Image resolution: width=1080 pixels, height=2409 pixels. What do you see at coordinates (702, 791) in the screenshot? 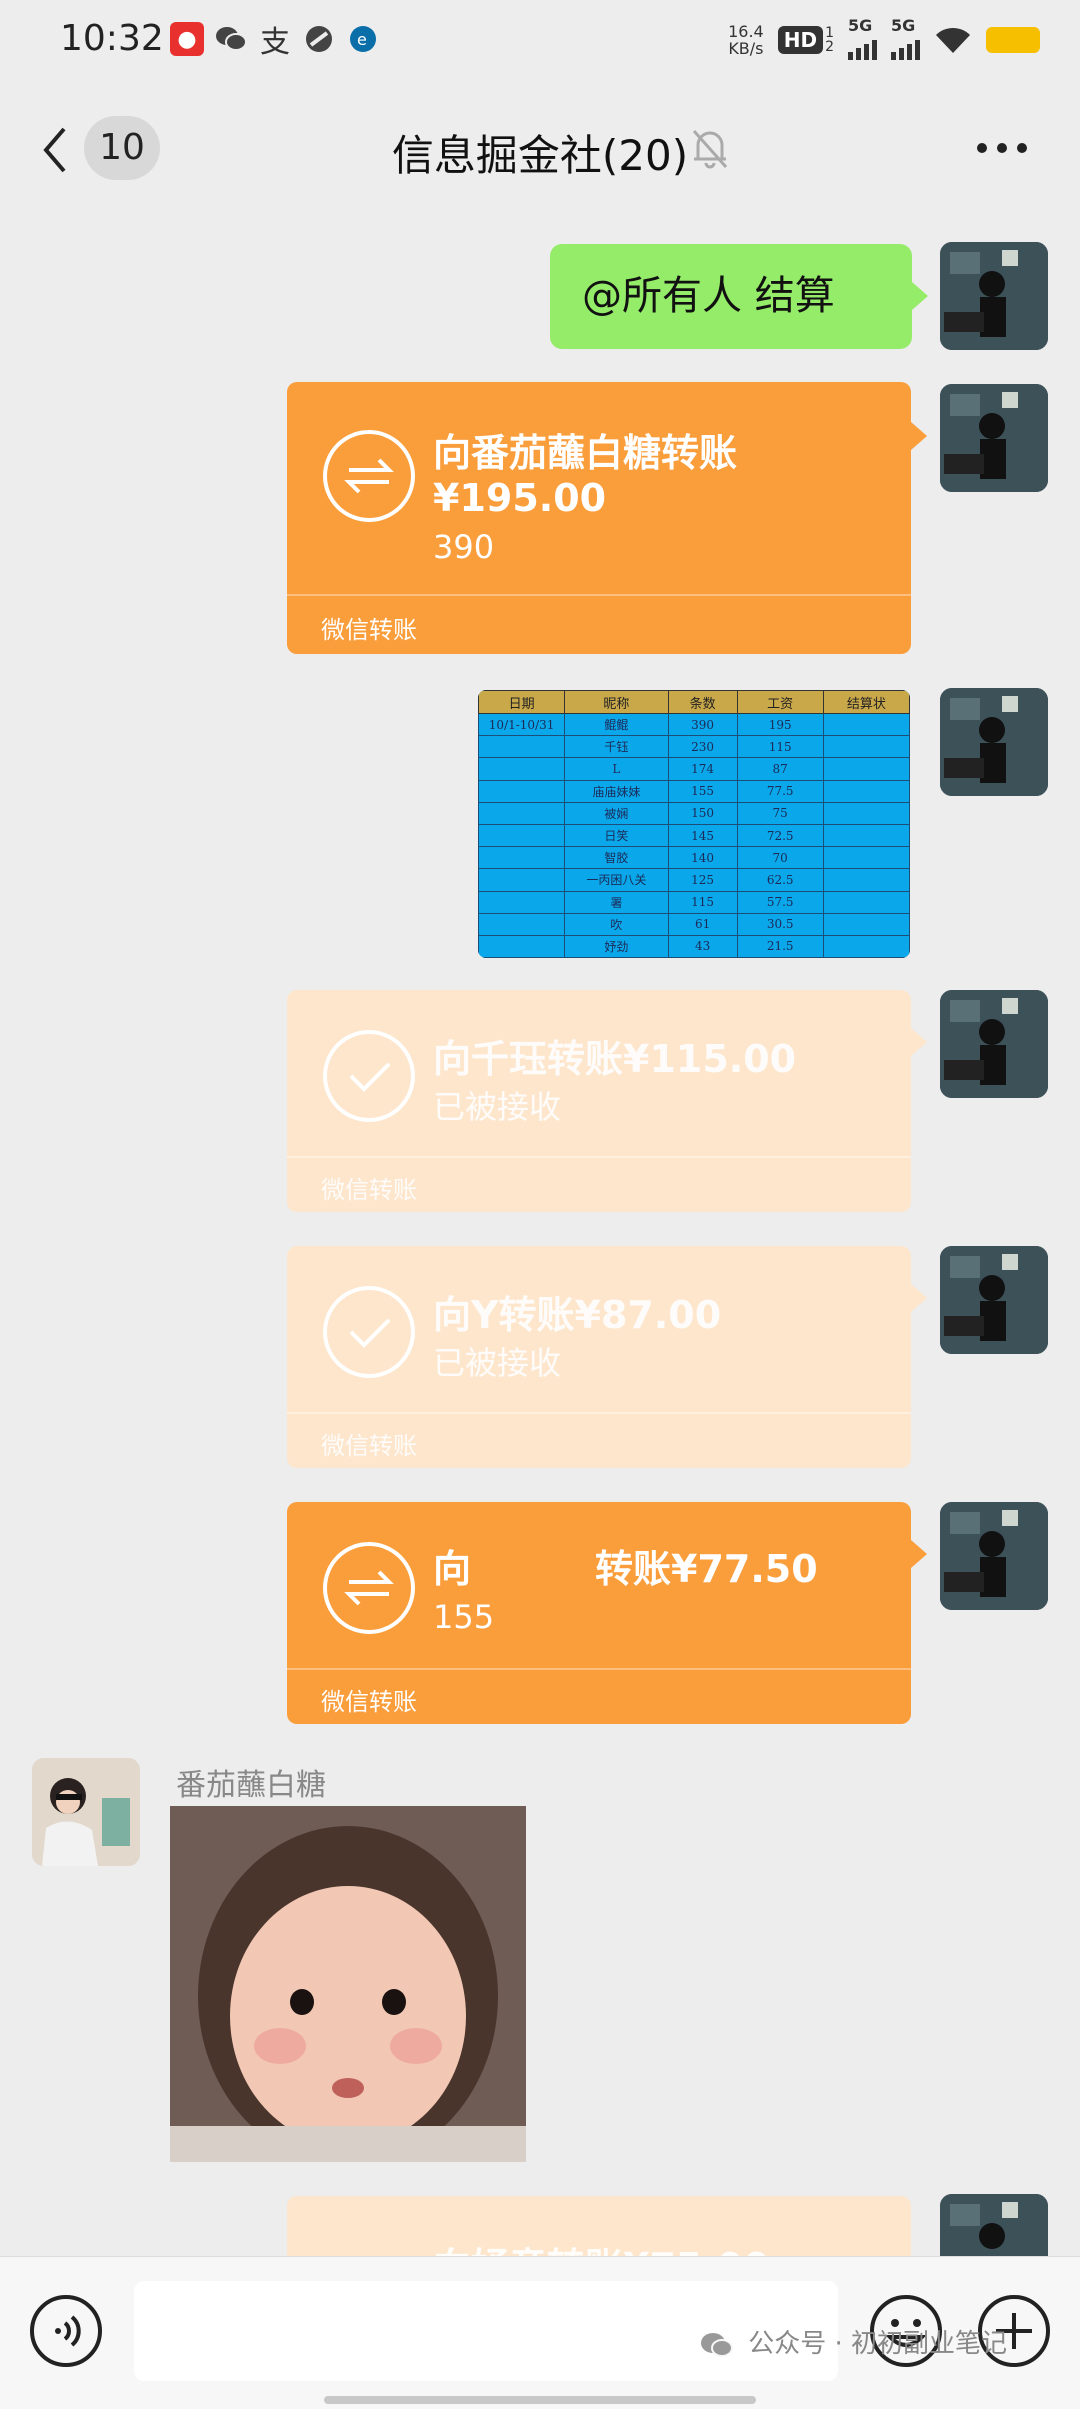
I see `table-cell: 155` at bounding box center [702, 791].